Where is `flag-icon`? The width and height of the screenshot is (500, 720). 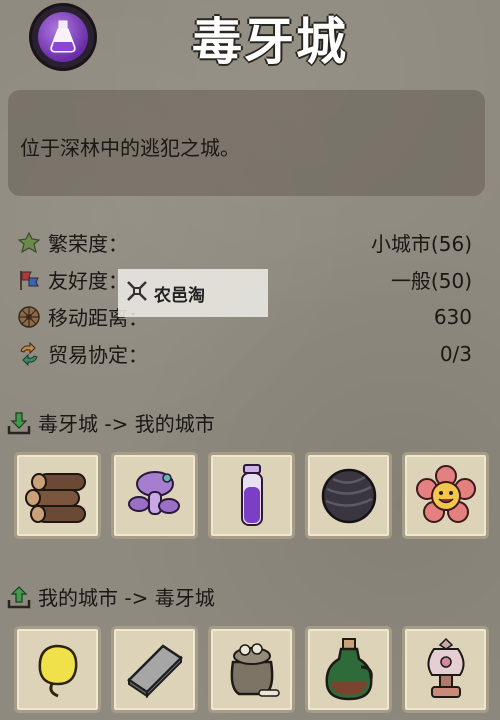 flag-icon is located at coordinates (29, 280).